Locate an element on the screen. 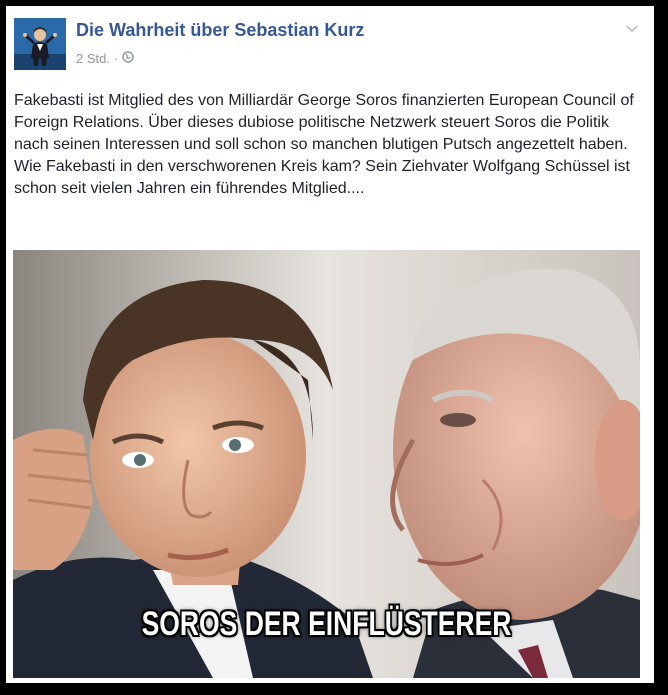 This screenshot has height=695, width=668. chevron-down-icon is located at coordinates (632, 28).